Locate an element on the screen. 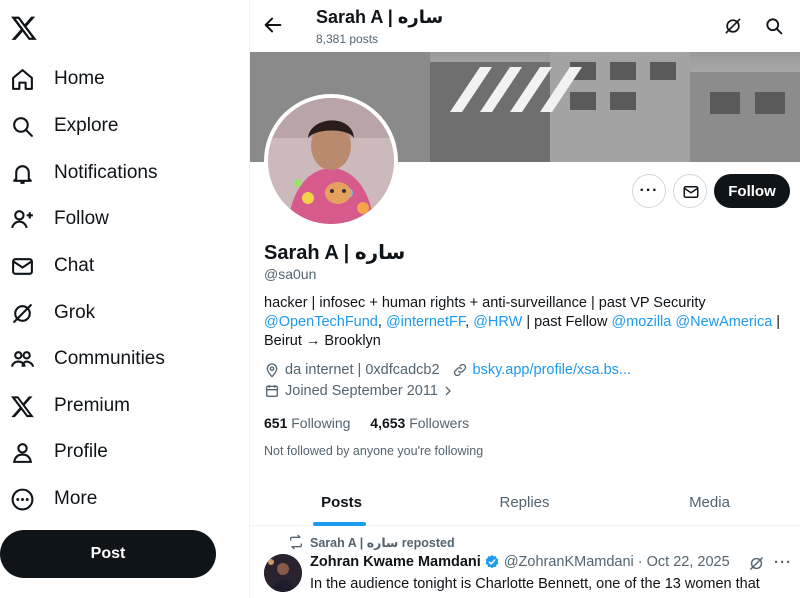 The height and width of the screenshot is (598, 800). banner-building is located at coordinates (745, 117).